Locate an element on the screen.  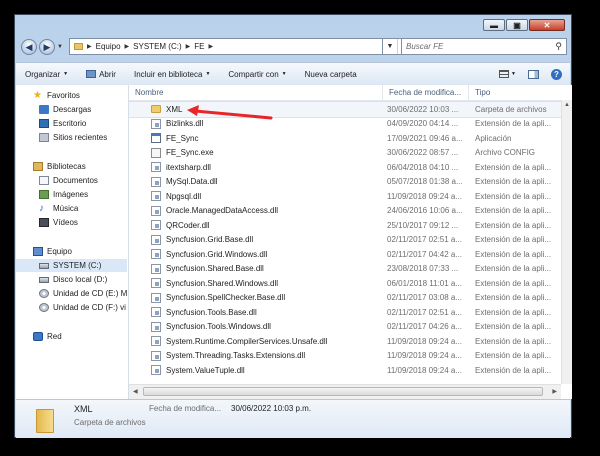
change-view-button: ▼ is located at coordinates (507, 74).